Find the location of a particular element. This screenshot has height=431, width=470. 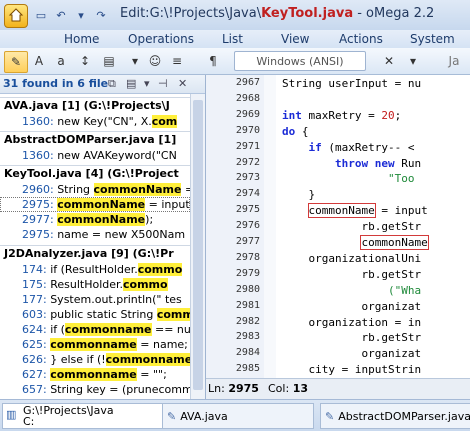

editor-line-number: 2967 is located at coordinates (247, 82).